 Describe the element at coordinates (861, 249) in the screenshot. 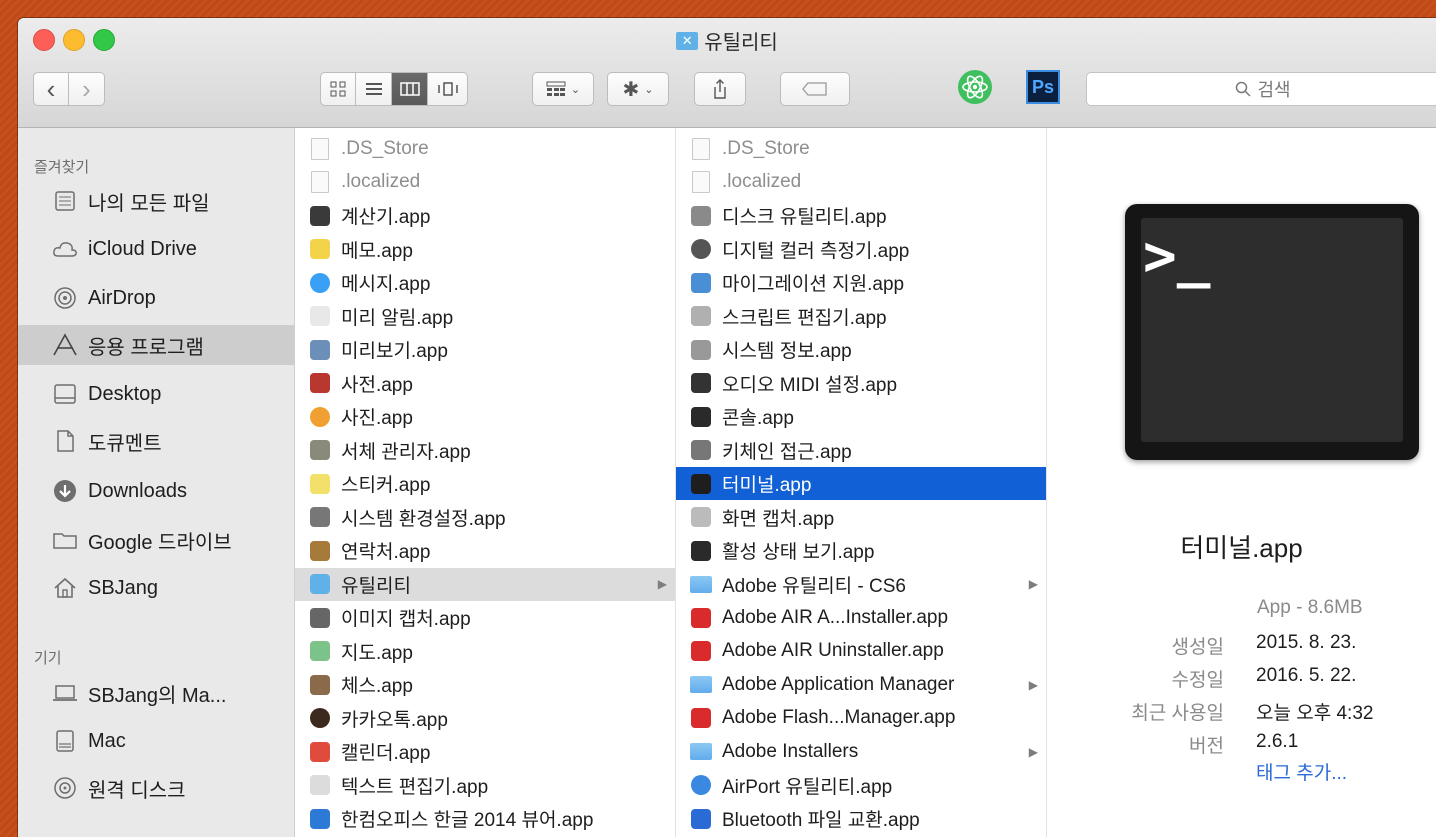

I see `file-row: 디지털 컬러 측정기.app` at that location.